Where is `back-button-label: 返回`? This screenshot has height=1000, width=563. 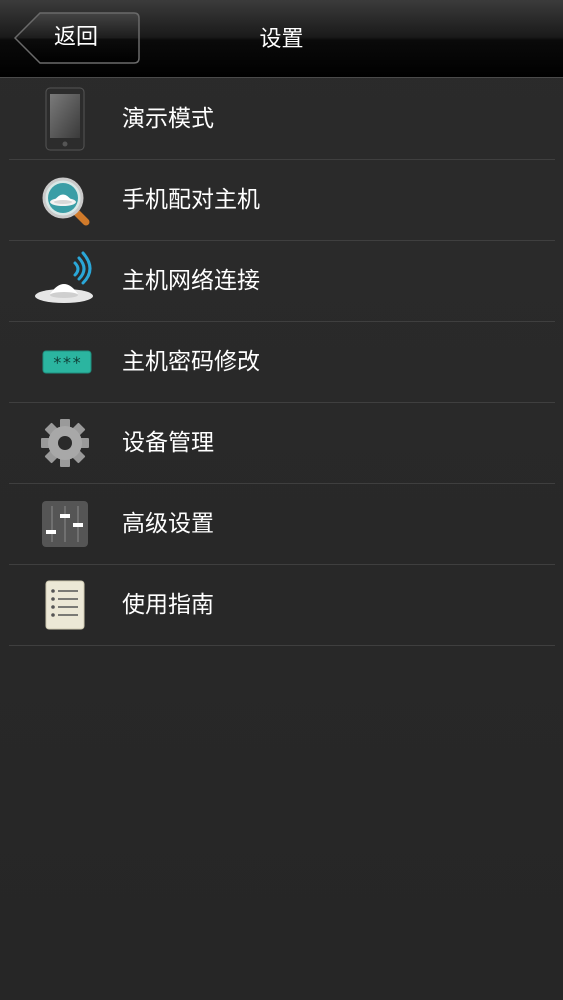 back-button-label: 返回 is located at coordinates (76, 37).